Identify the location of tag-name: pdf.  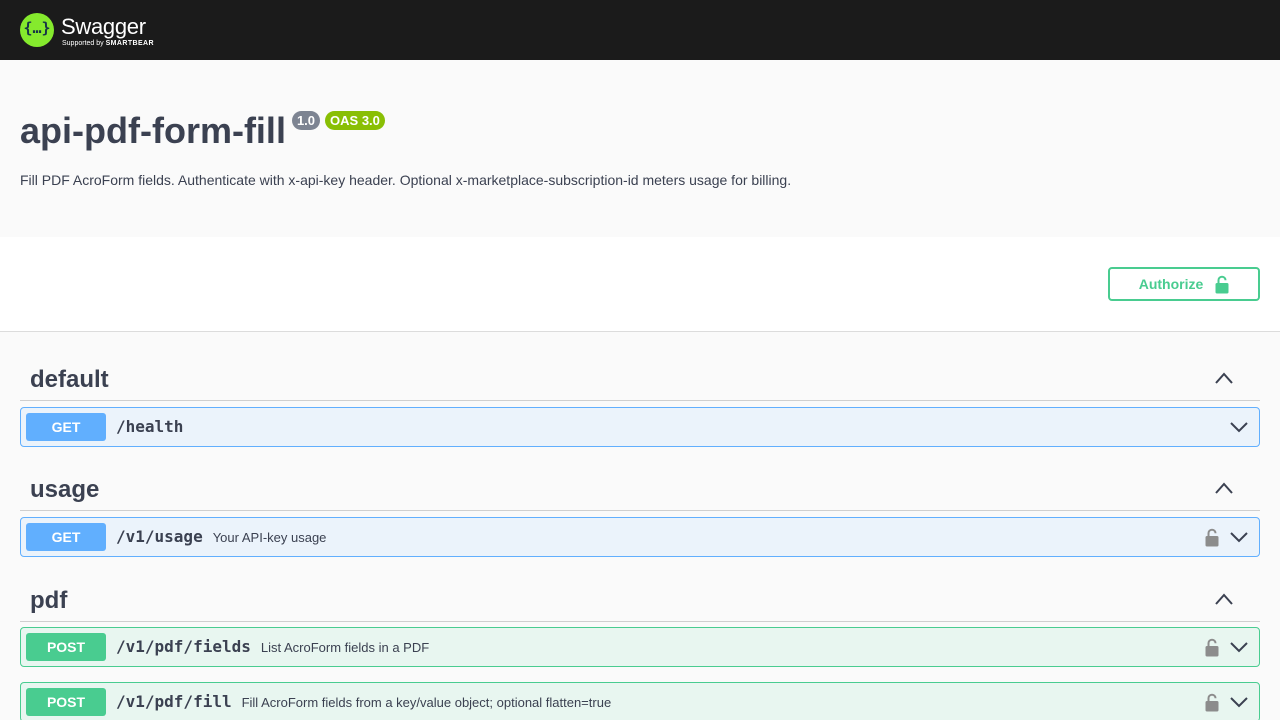
(49, 600).